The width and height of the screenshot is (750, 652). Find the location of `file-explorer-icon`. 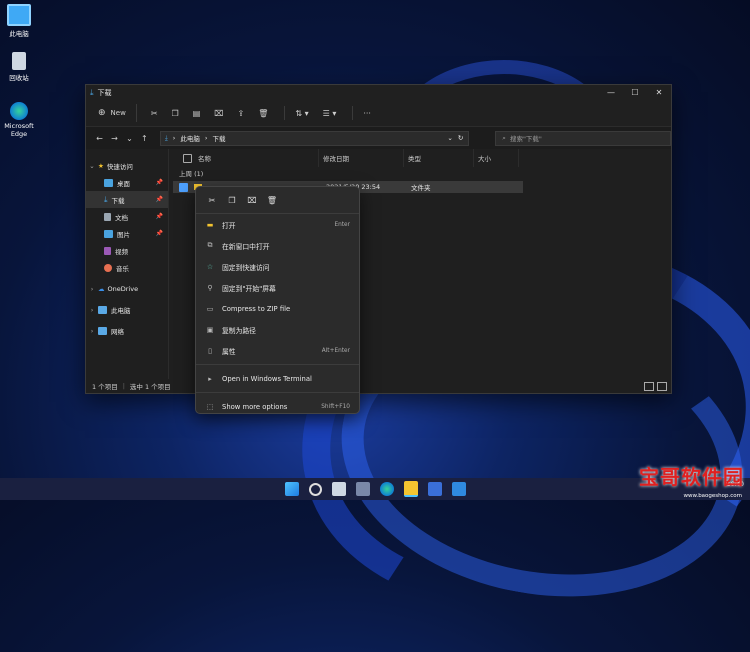

file-explorer-icon is located at coordinates (410, 489).